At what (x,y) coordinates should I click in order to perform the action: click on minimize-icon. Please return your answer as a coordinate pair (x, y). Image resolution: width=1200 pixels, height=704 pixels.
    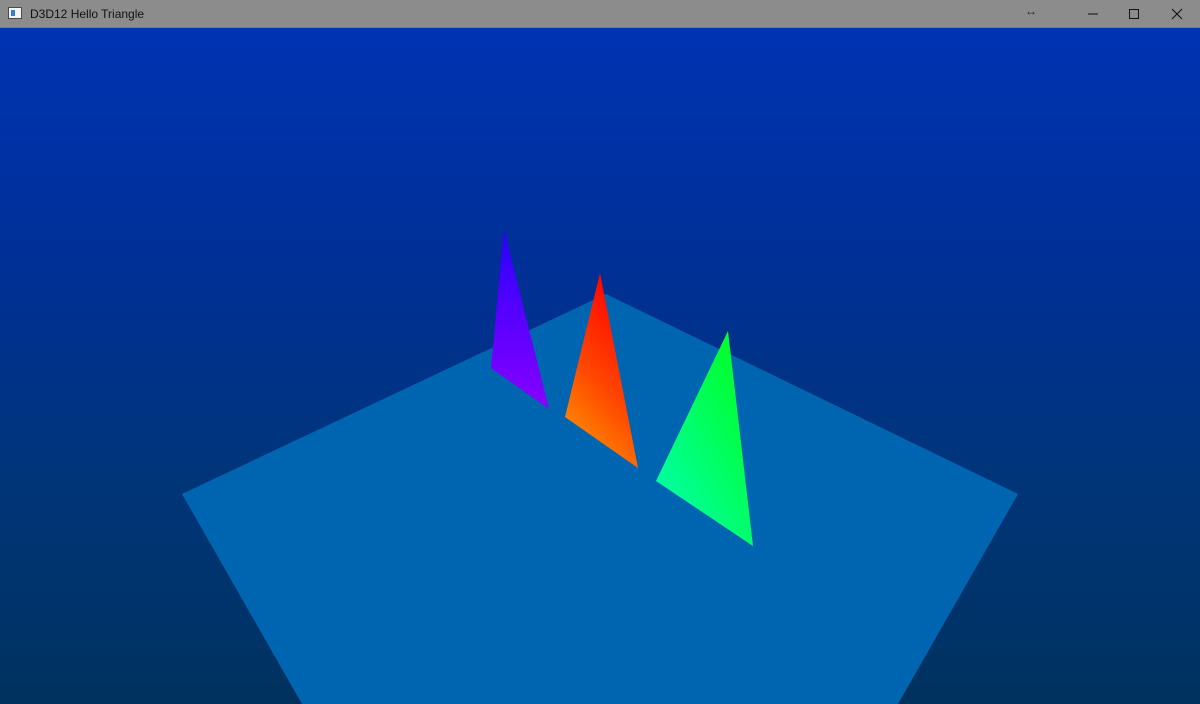
    Looking at the image, I should click on (1093, 14).